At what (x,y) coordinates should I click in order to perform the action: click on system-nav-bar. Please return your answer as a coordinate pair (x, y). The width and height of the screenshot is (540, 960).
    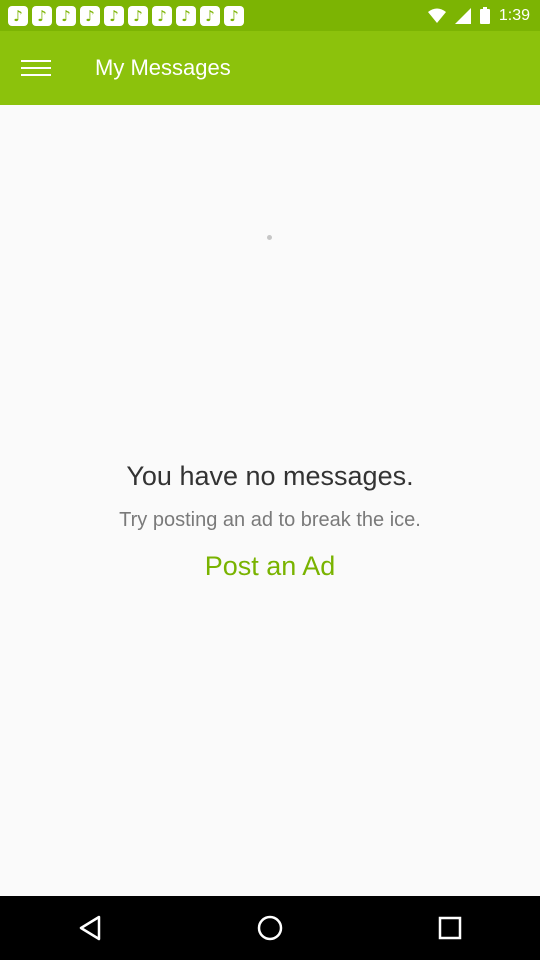
    Looking at the image, I should click on (270, 928).